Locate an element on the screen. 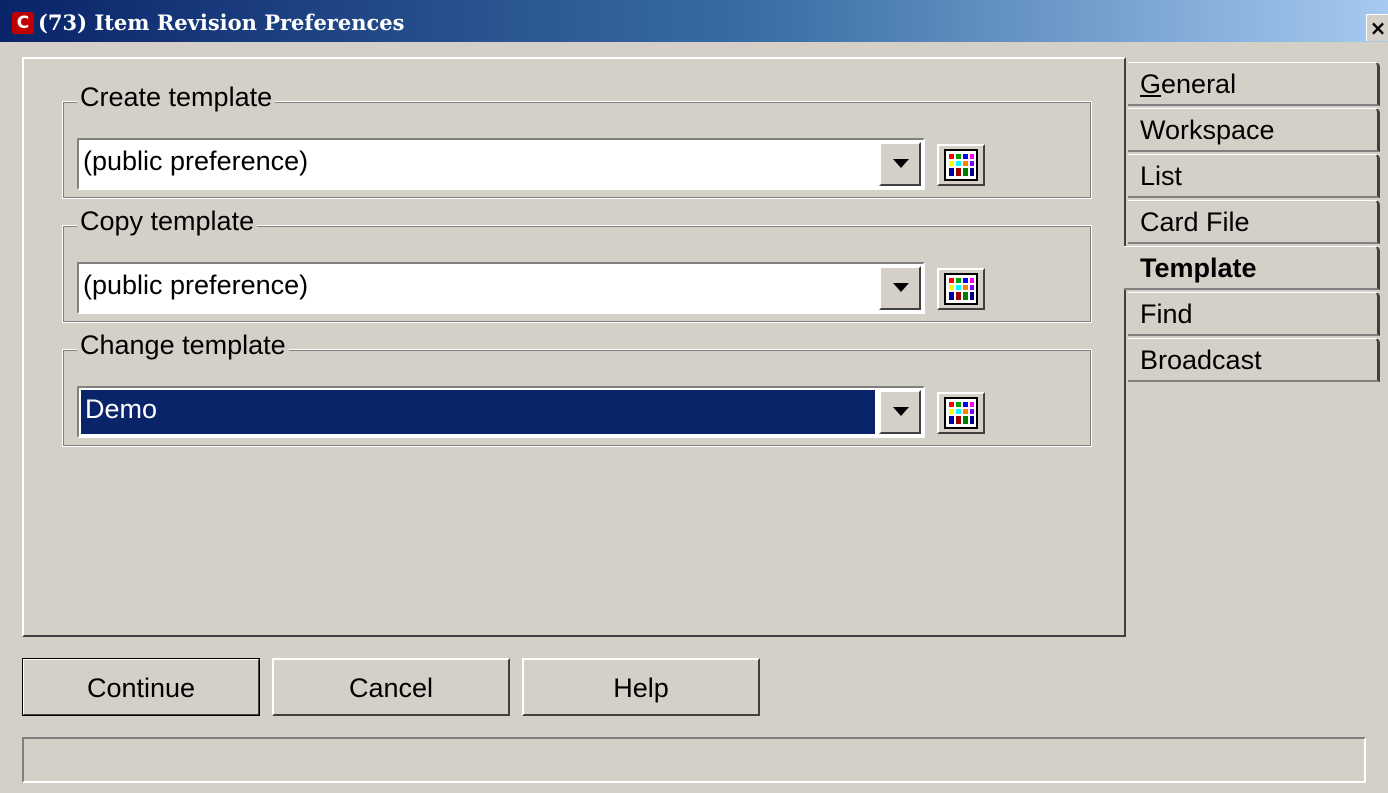  tab-general-mnemonic: G is located at coordinates (1151, 84).